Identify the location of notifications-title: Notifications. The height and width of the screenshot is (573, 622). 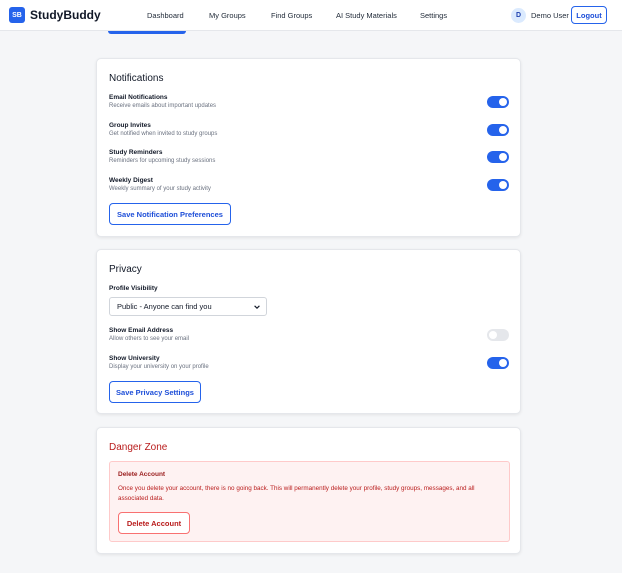
(136, 78).